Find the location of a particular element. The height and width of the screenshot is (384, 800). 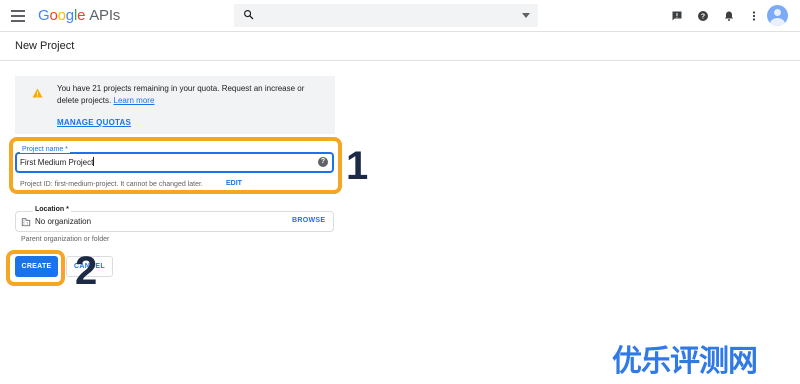

project-name-label: Project name * is located at coordinates (45, 149).